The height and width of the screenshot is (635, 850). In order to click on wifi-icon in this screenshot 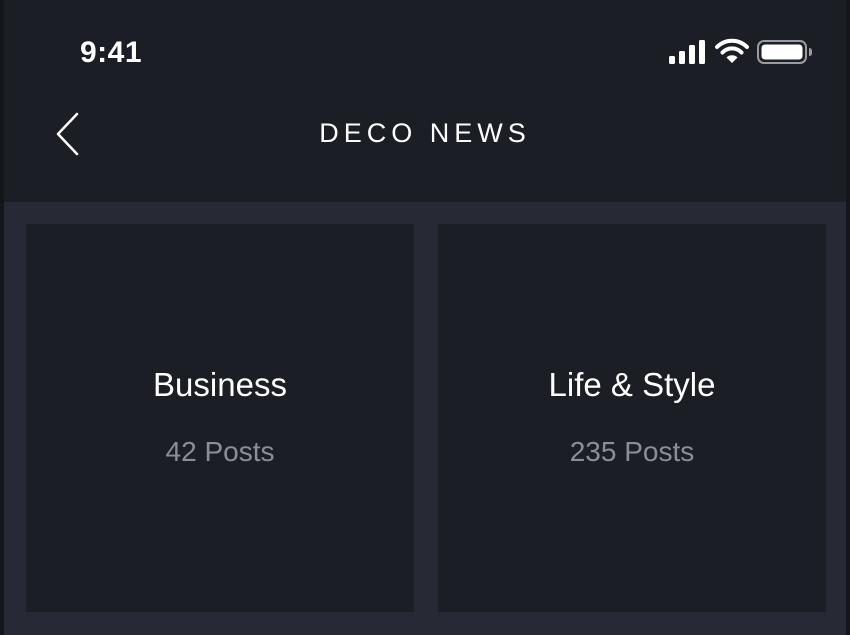, I will do `click(732, 50)`.